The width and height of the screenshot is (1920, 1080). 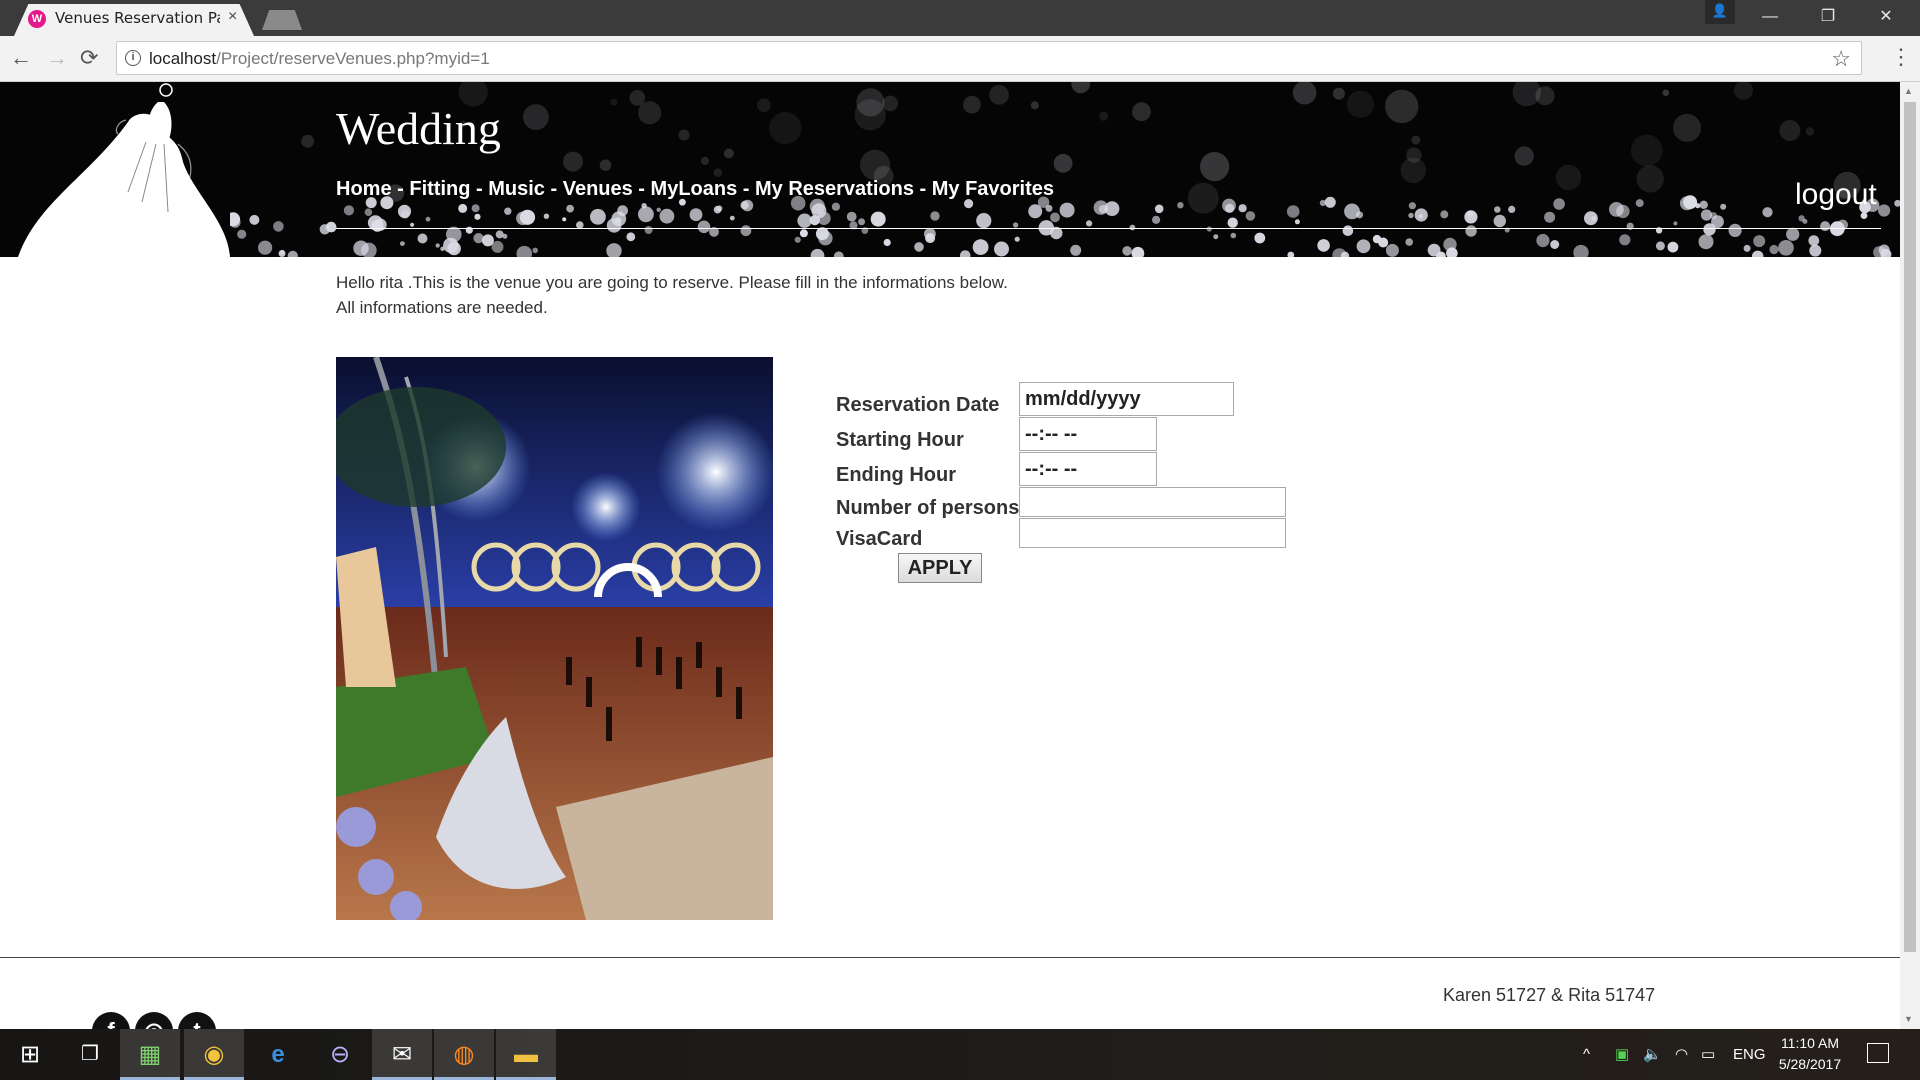 What do you see at coordinates (526, 1054) in the screenshot?
I see `taskbar-file-explorer-icon: ▬` at bounding box center [526, 1054].